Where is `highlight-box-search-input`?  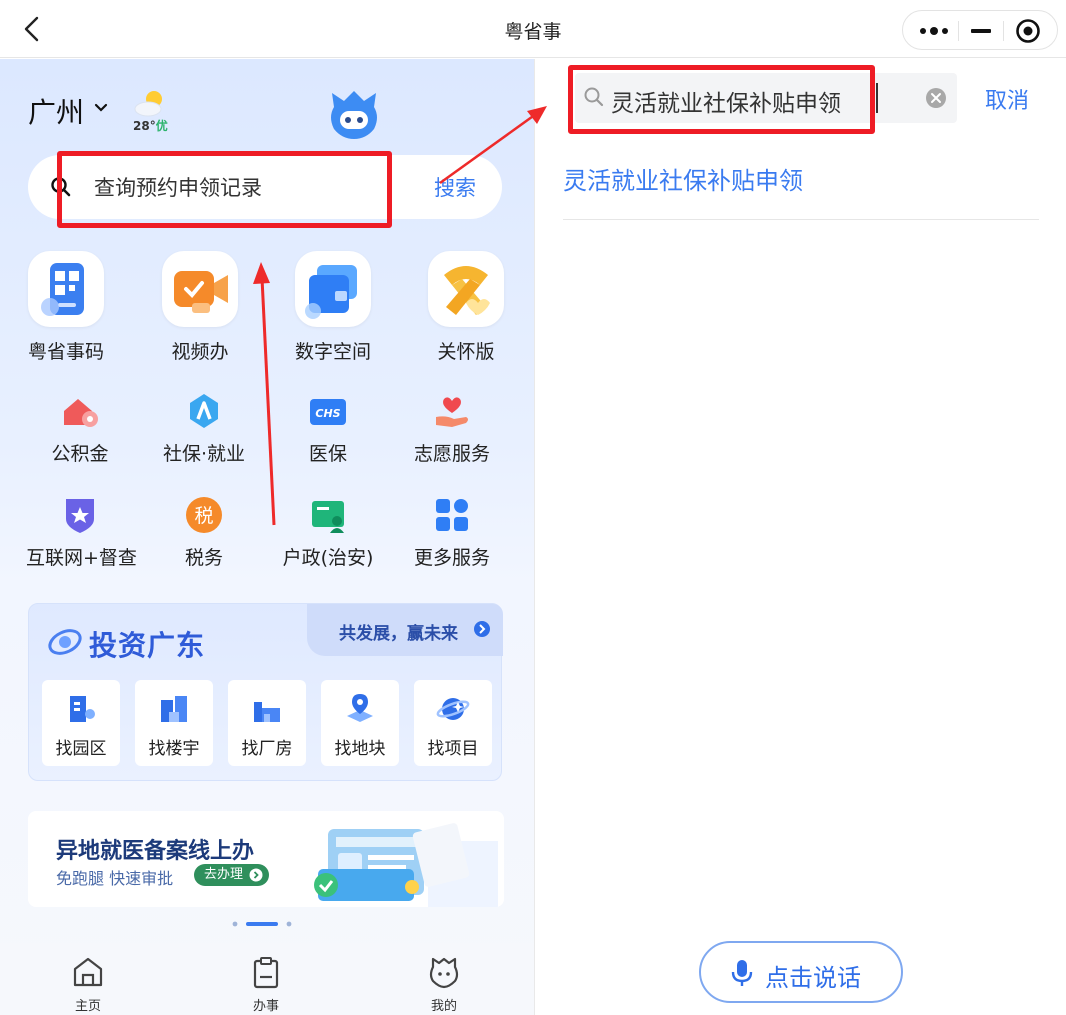
highlight-box-search-input is located at coordinates (721, 99).